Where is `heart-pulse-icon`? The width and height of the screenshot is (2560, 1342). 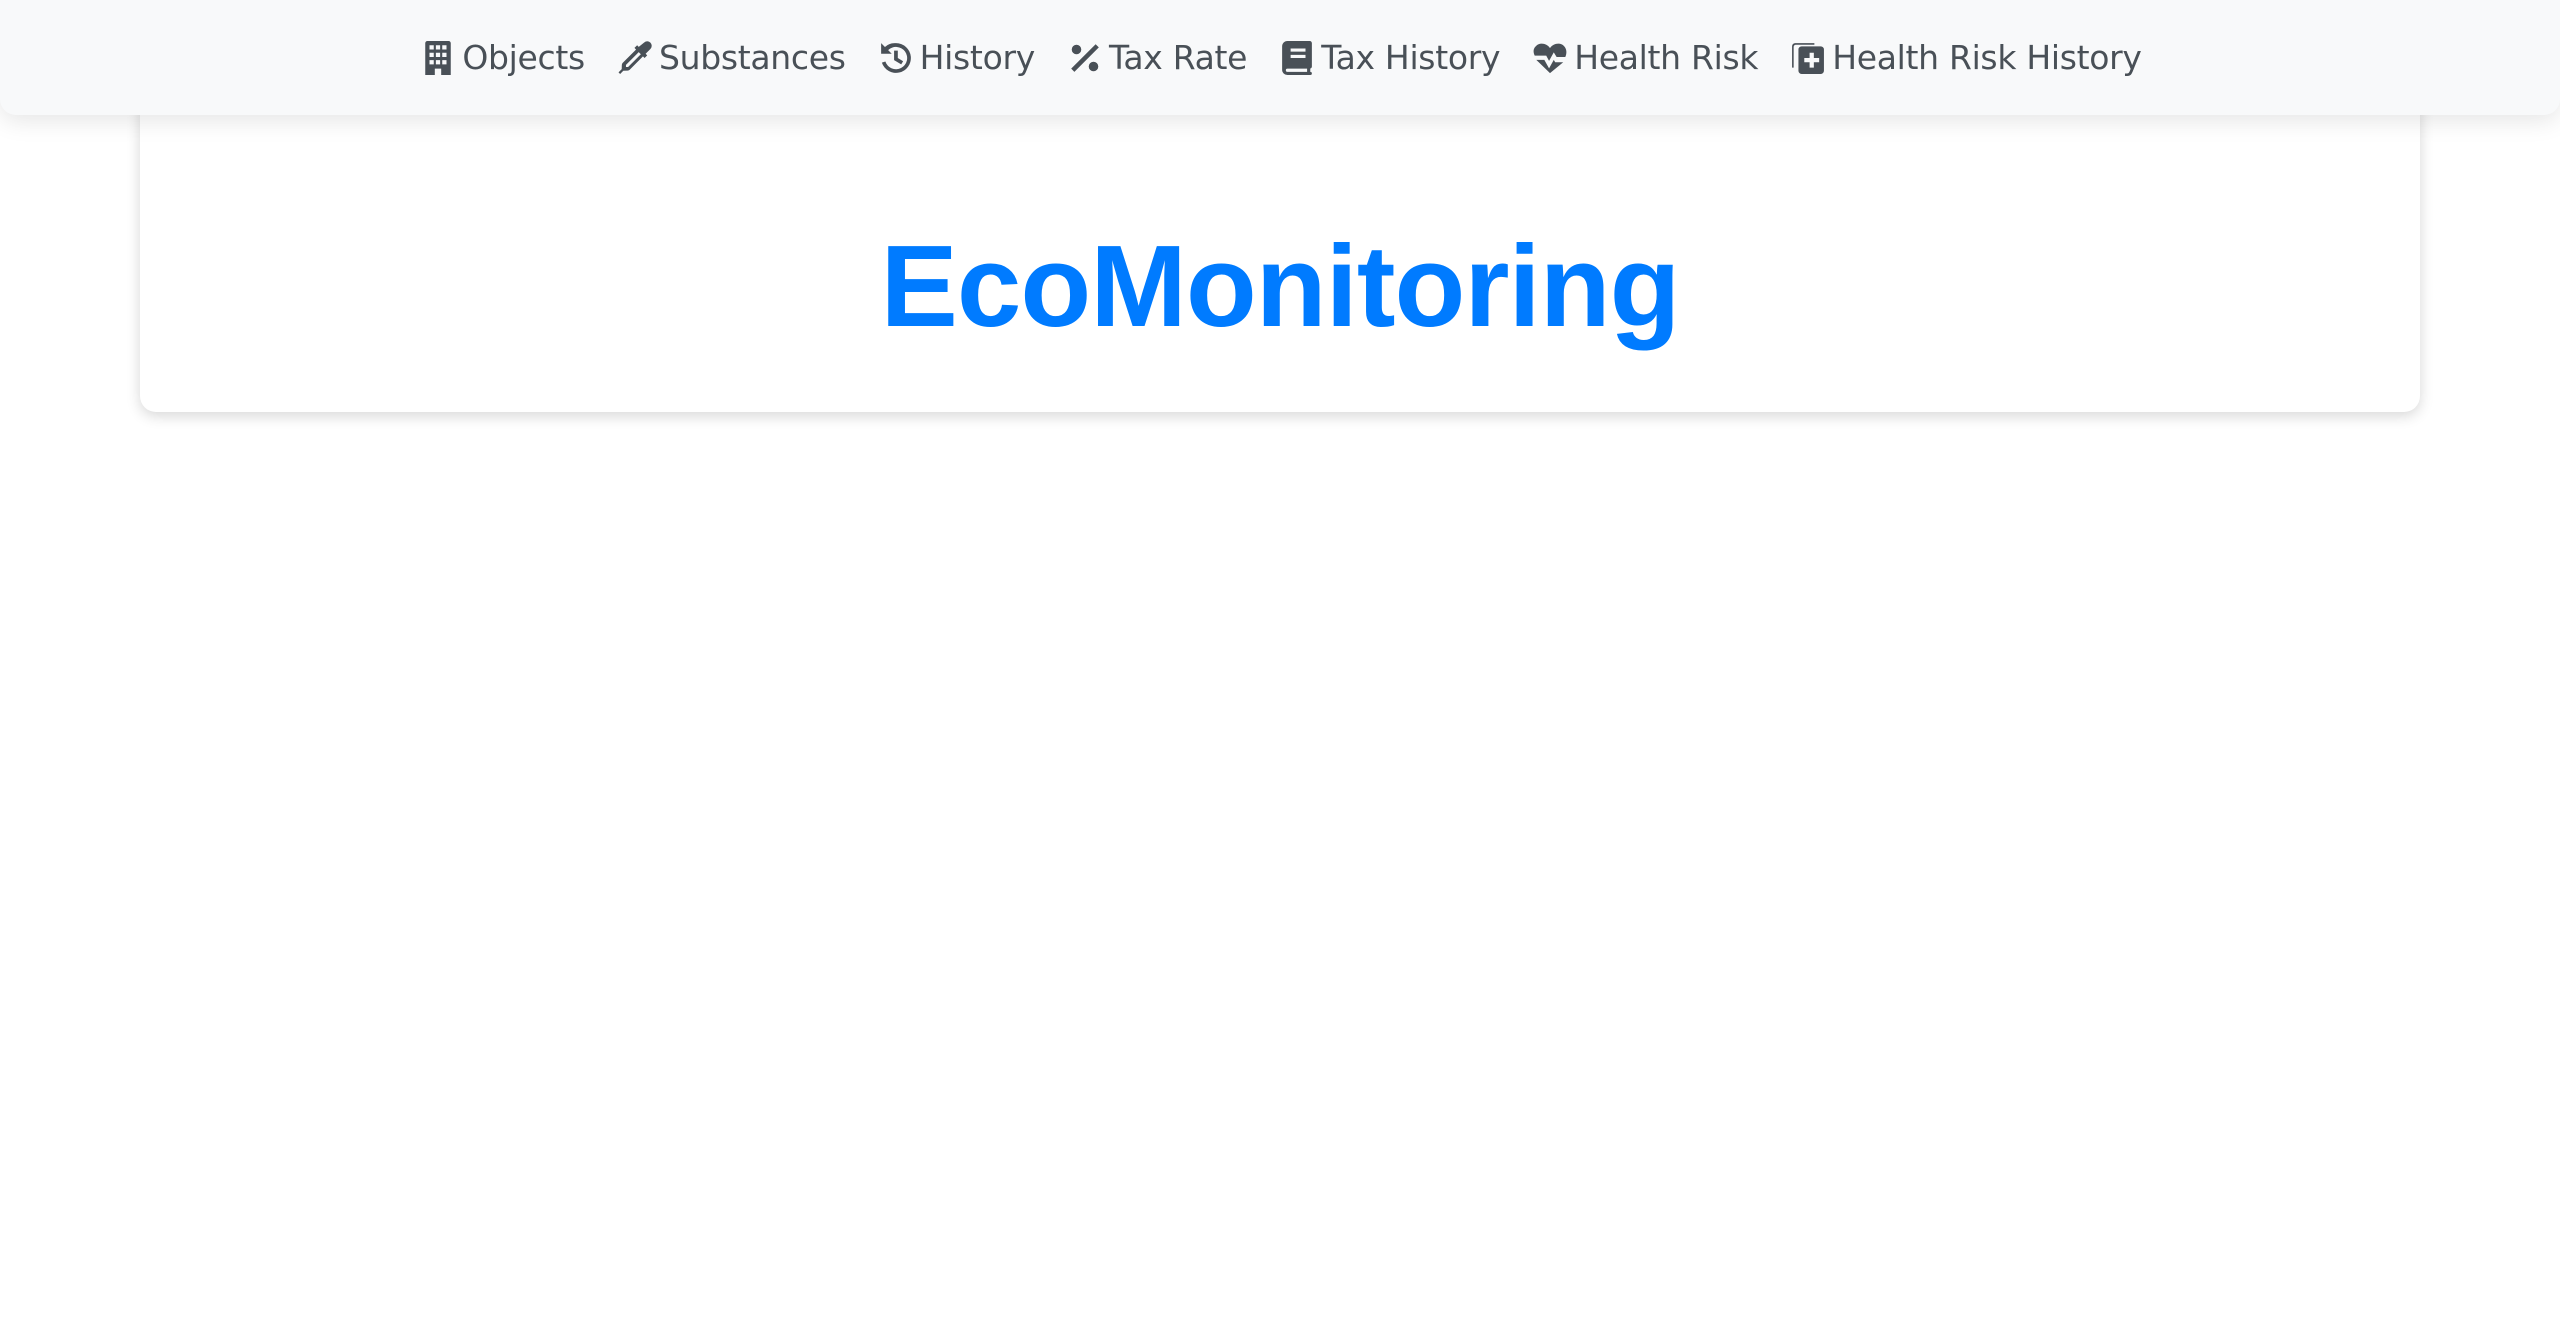
heart-pulse-icon is located at coordinates (1550, 58).